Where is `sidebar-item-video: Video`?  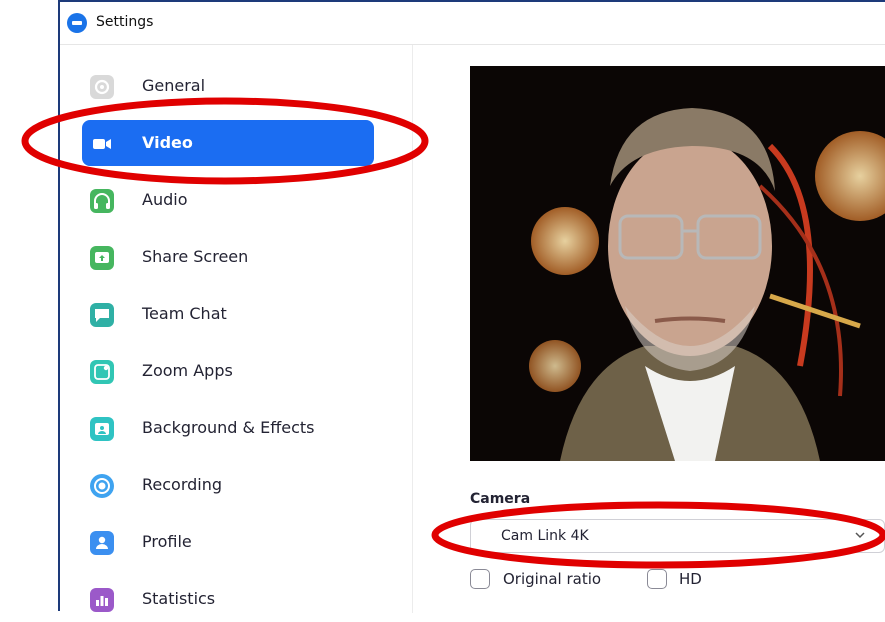 sidebar-item-video: Video is located at coordinates (228, 143).